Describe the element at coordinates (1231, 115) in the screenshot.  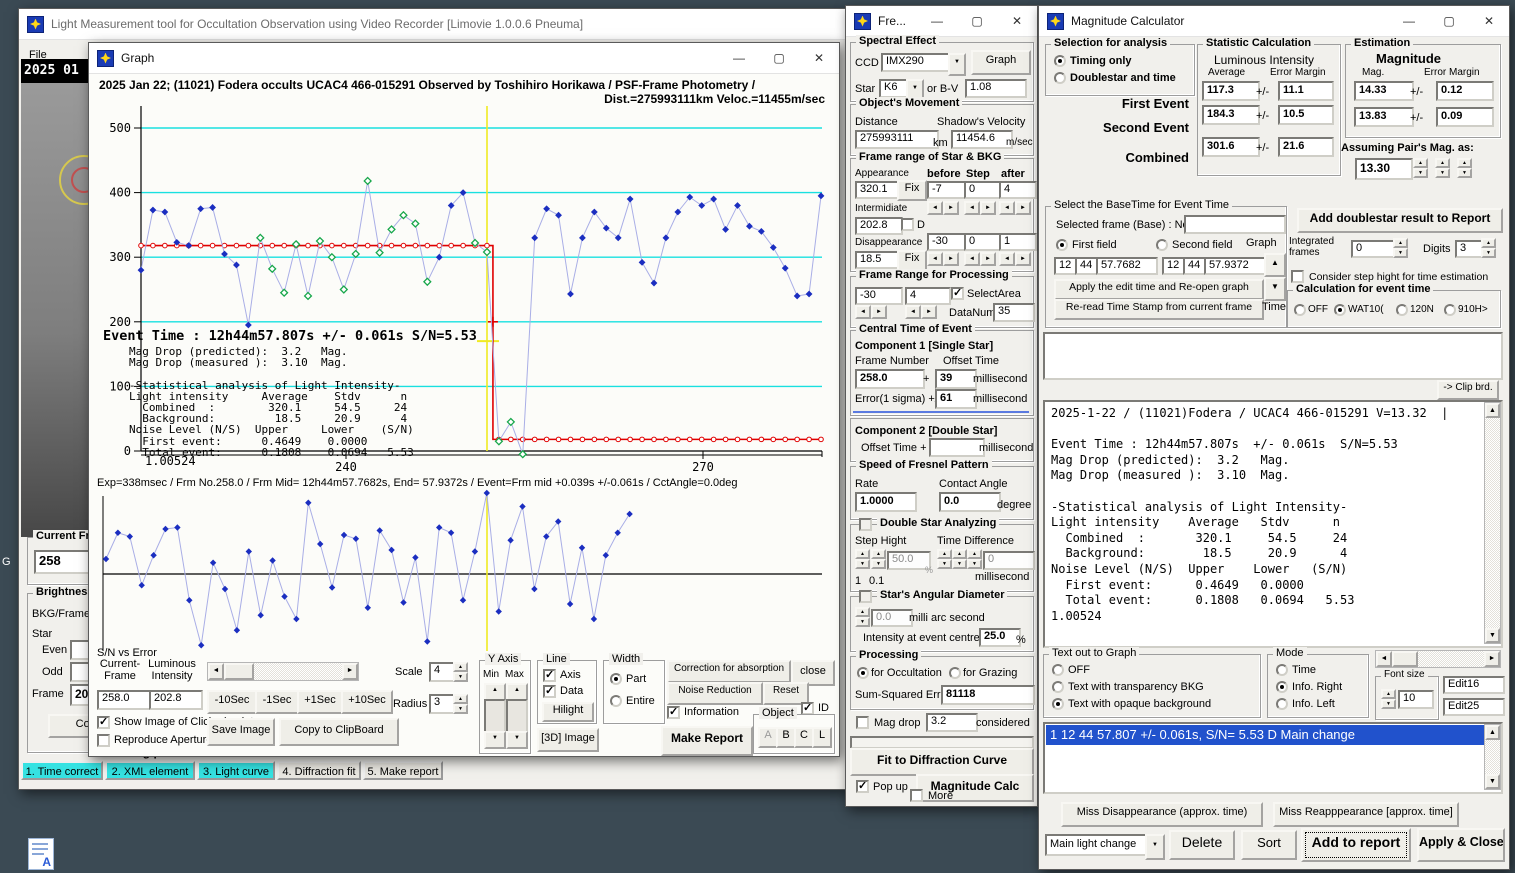
I see `second-avg-field: 184.3` at that location.